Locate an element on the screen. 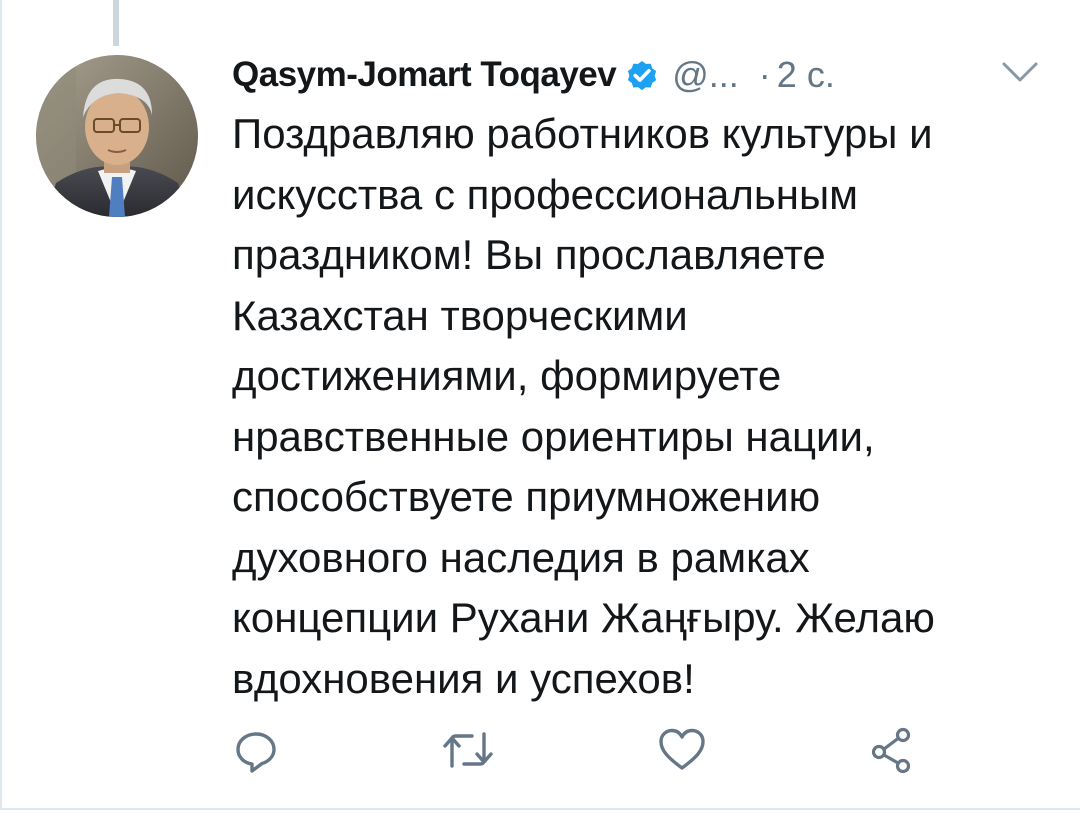 This screenshot has width=1080, height=818. reply-button is located at coordinates (256, 750).